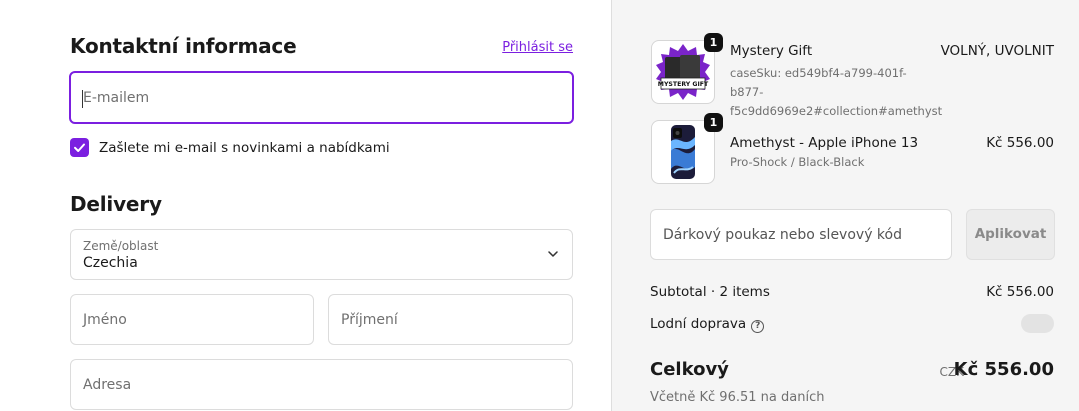 This screenshot has width=1079, height=411. I want to click on last-name-field: Příjmení, so click(450, 319).